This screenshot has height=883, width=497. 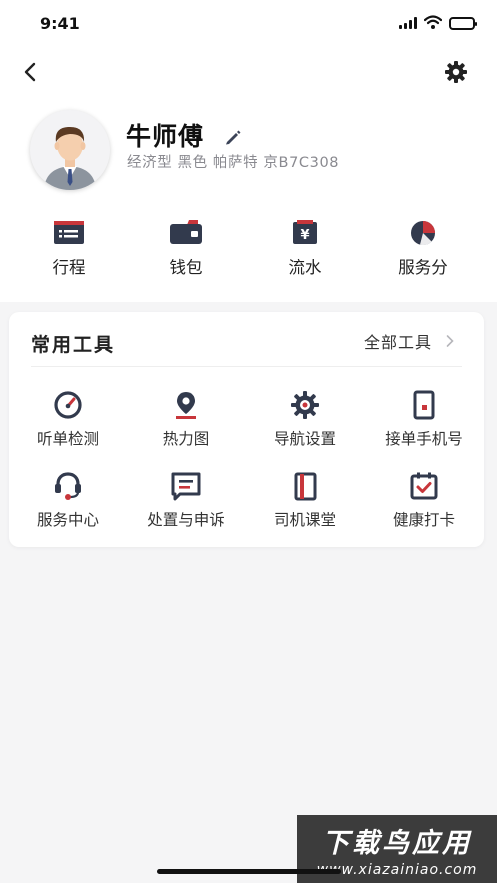 I want to click on quick-action-label: 钱包, so click(x=186, y=267).